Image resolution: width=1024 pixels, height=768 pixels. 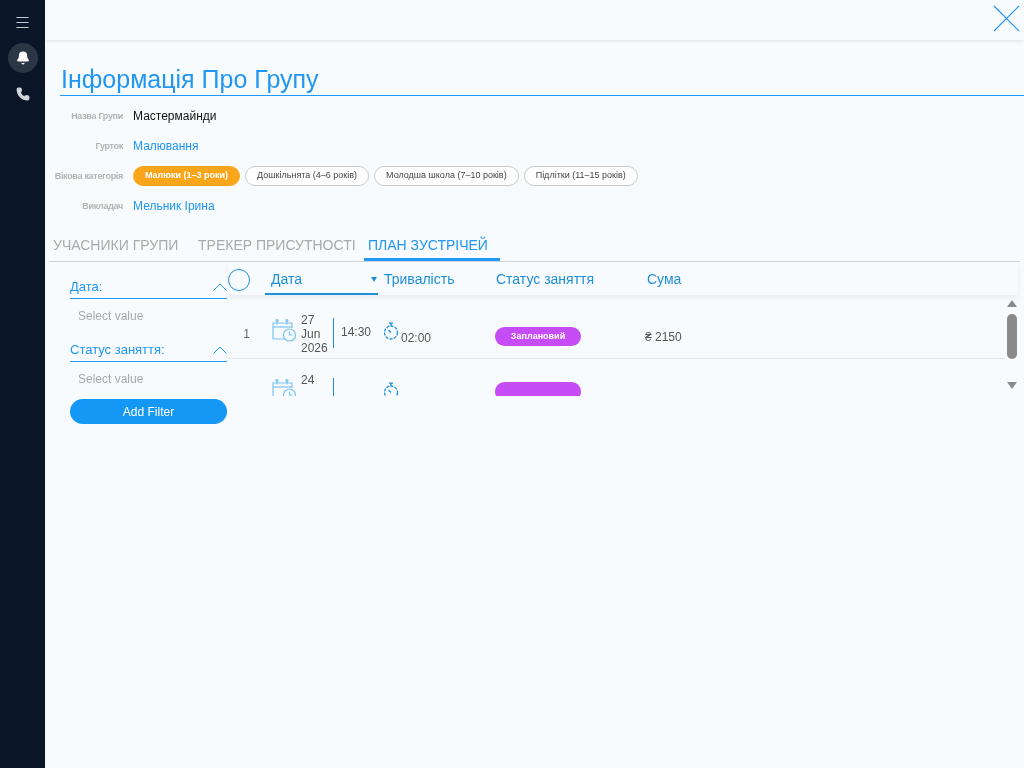 What do you see at coordinates (315, 380) in the screenshot?
I see `date-day: 24` at bounding box center [315, 380].